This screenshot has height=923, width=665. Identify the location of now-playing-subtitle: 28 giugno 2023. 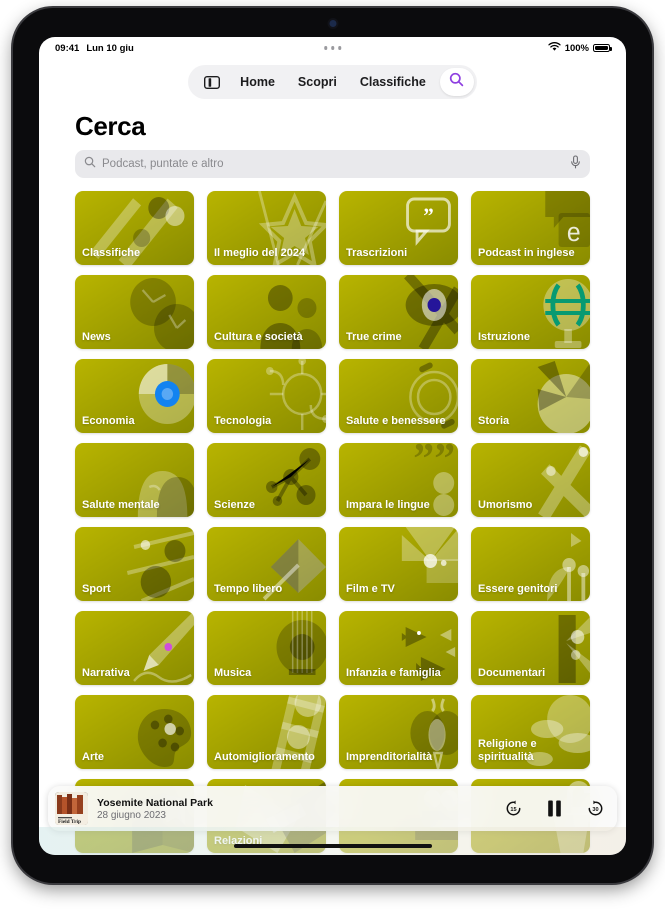
(131, 815).